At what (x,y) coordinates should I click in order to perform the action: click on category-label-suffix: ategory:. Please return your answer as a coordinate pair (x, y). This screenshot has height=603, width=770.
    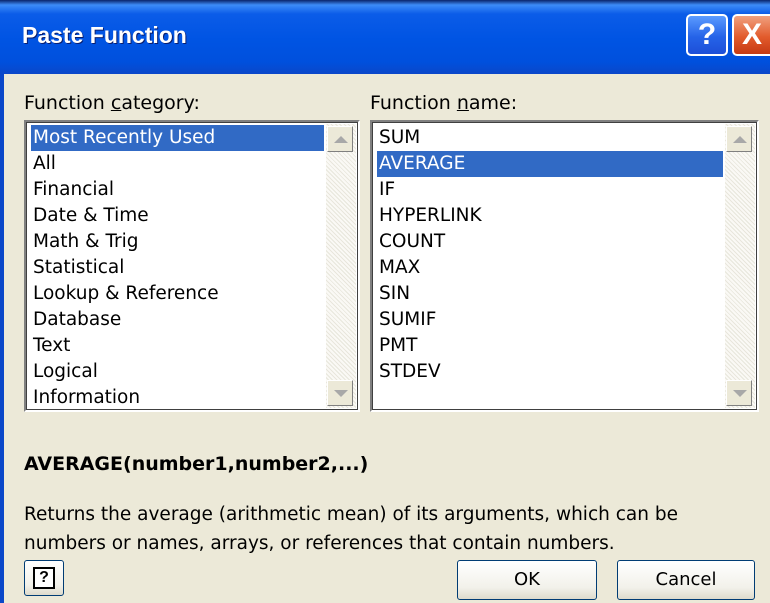
    Looking at the image, I should click on (160, 103).